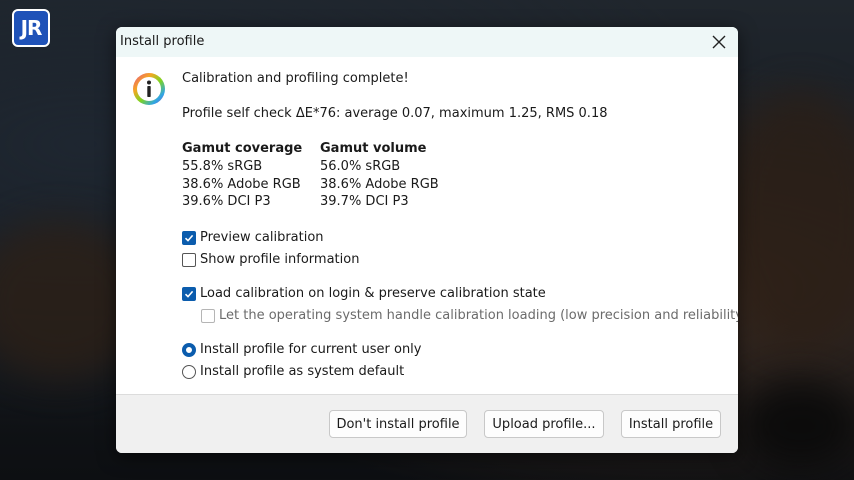 The height and width of the screenshot is (480, 854). Describe the element at coordinates (149, 89) in the screenshot. I see `info-icon` at that location.